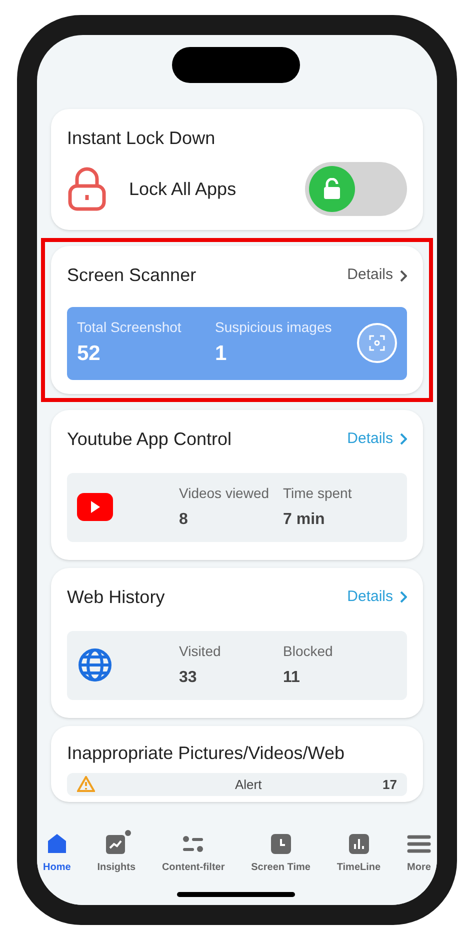 This screenshot has width=474, height=940. What do you see at coordinates (206, 753) in the screenshot?
I see `card-title: Inappropriate Pictures/Videos/Web` at bounding box center [206, 753].